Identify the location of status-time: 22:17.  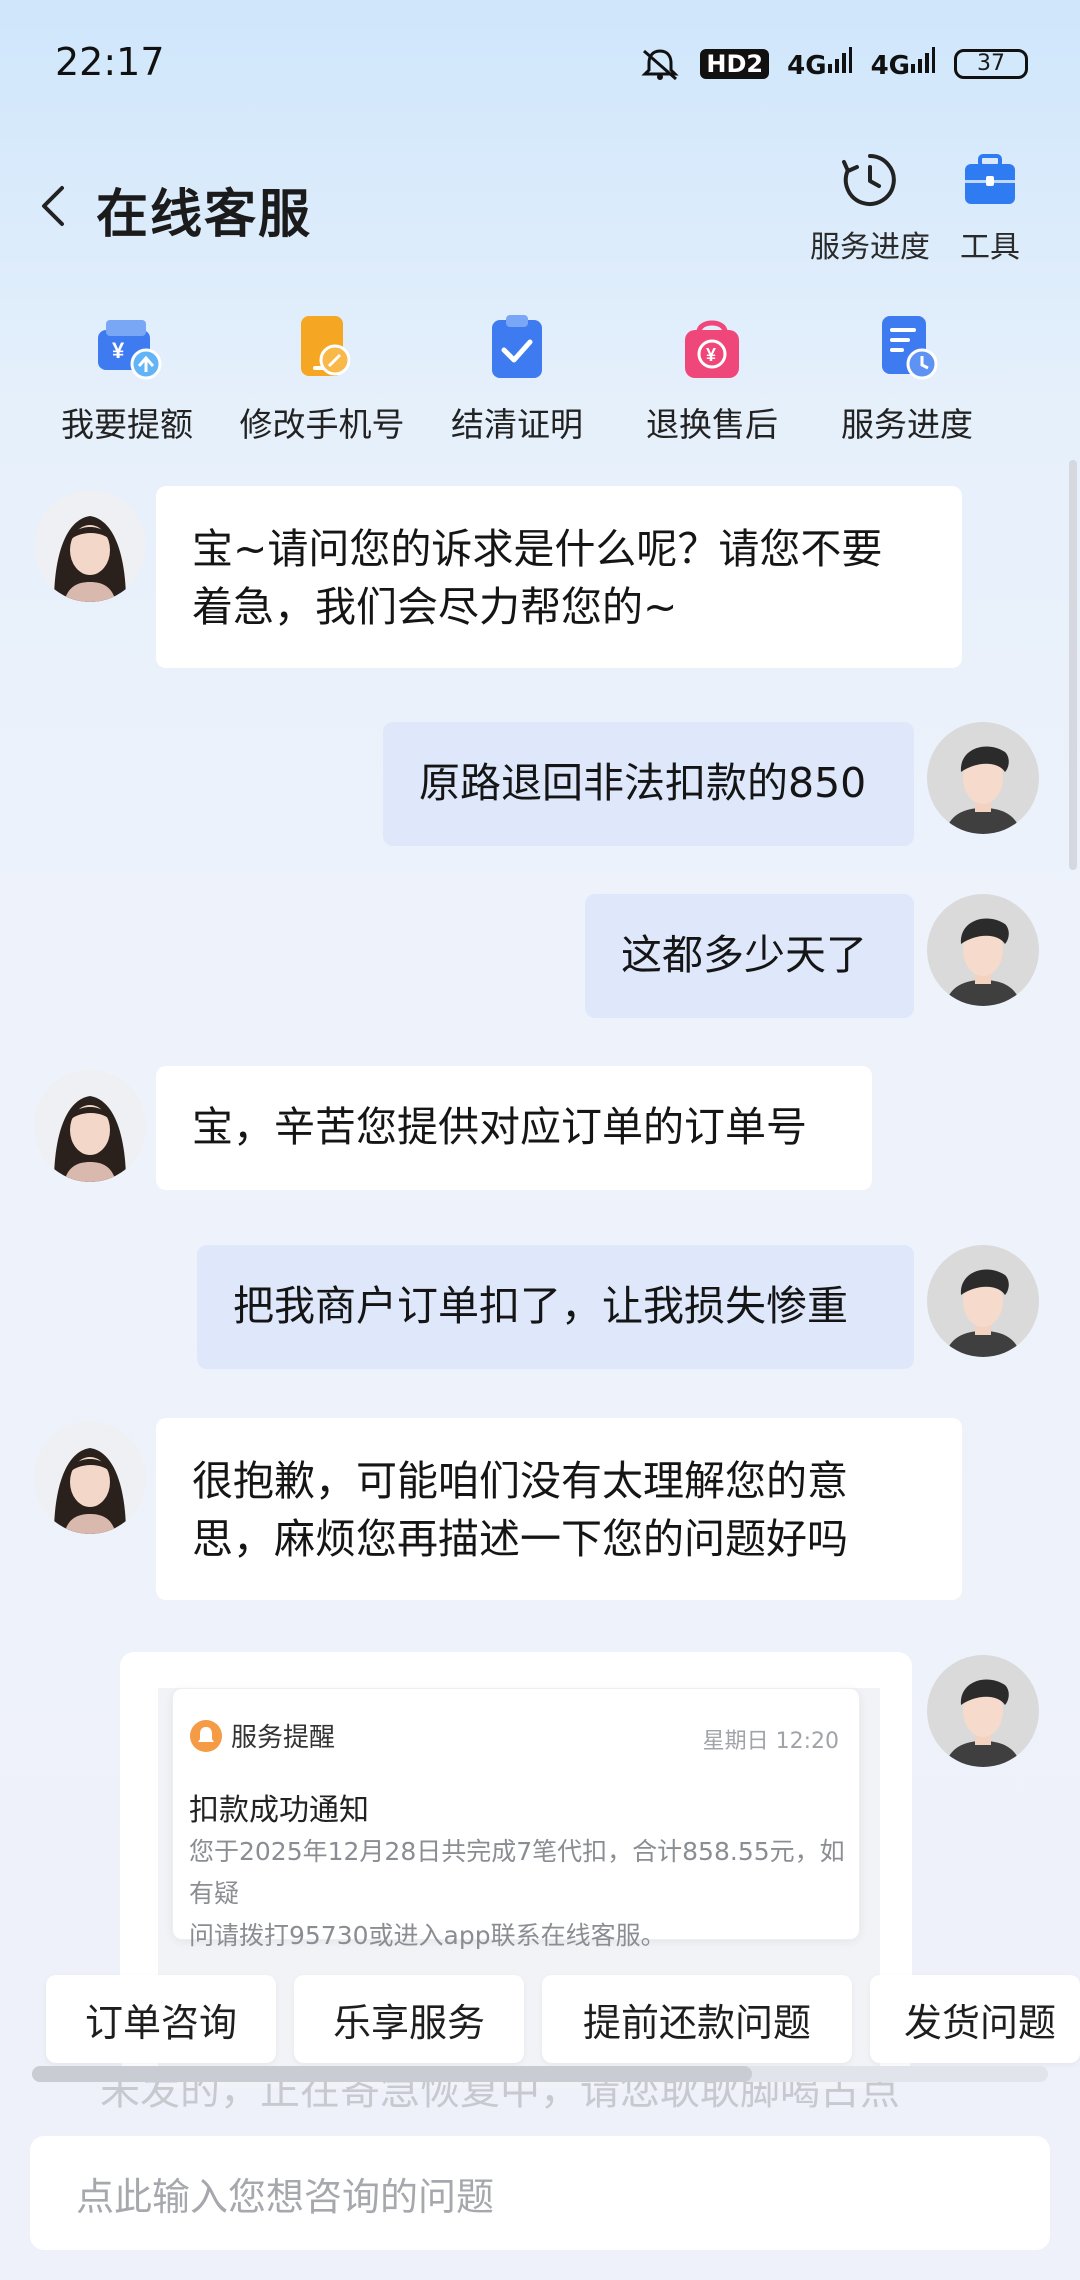
(110, 62).